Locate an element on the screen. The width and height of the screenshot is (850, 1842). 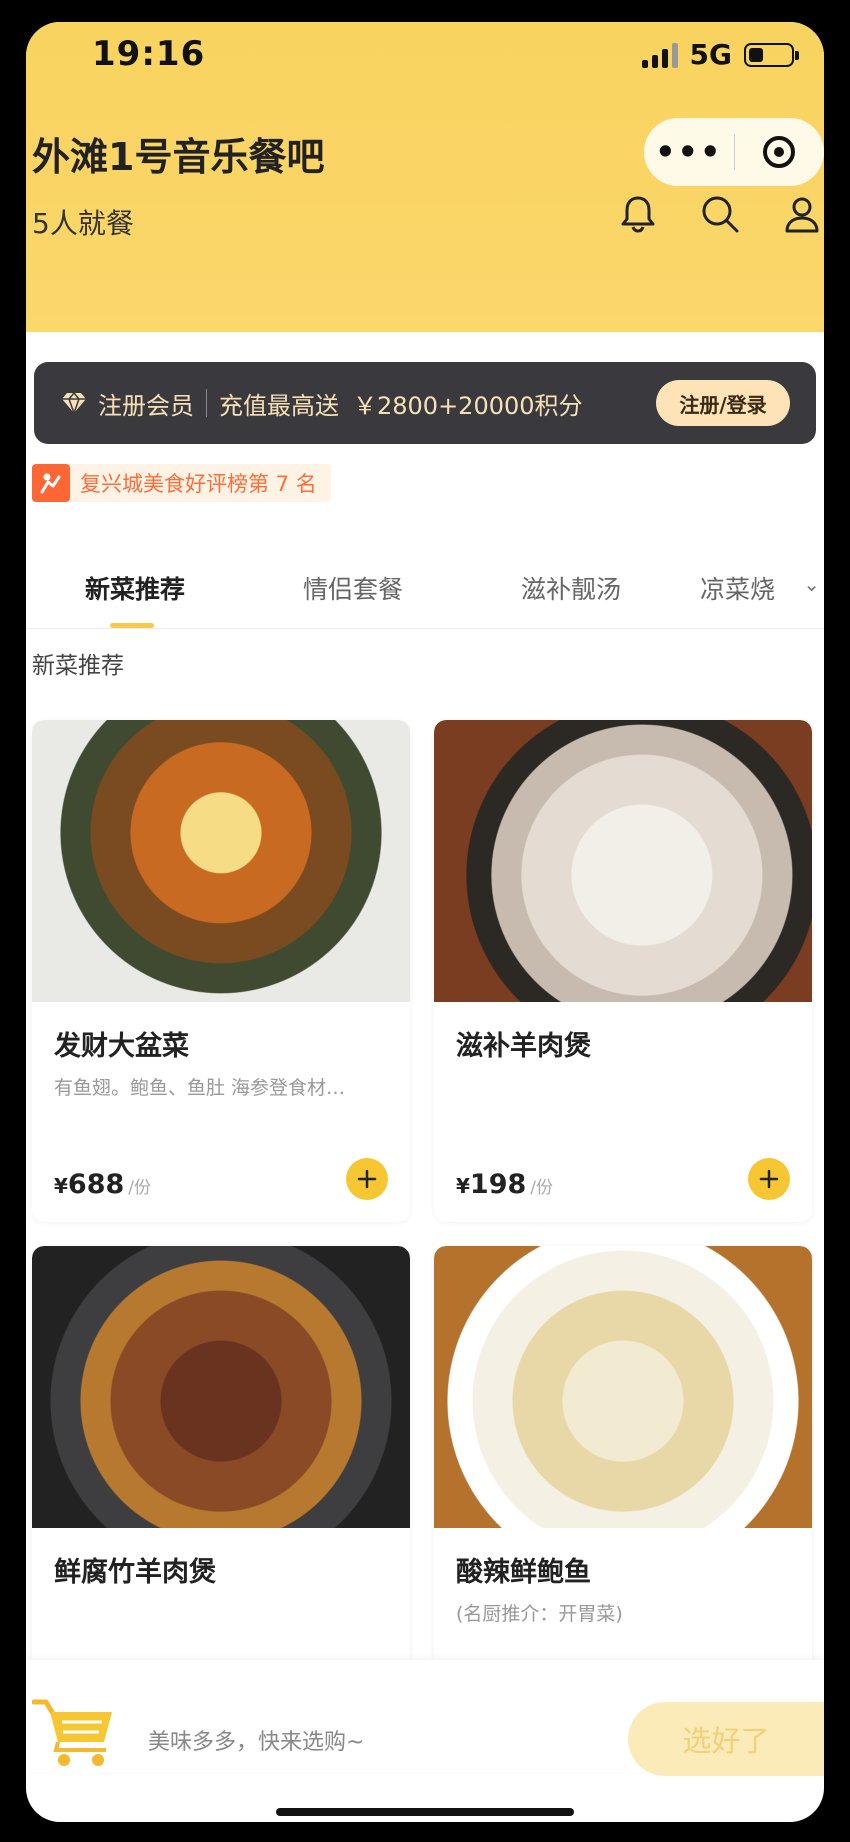
close-mini-program-button is located at coordinates (780, 152).